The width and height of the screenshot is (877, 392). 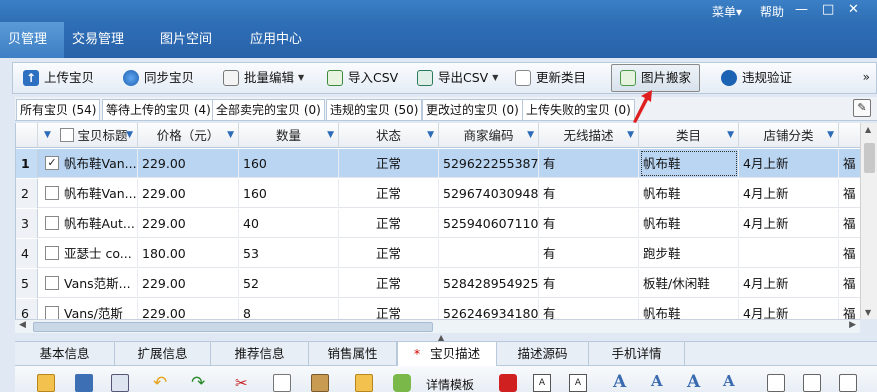 What do you see at coordinates (619, 382) in the screenshot?
I see `font-large-icon: A` at bounding box center [619, 382].